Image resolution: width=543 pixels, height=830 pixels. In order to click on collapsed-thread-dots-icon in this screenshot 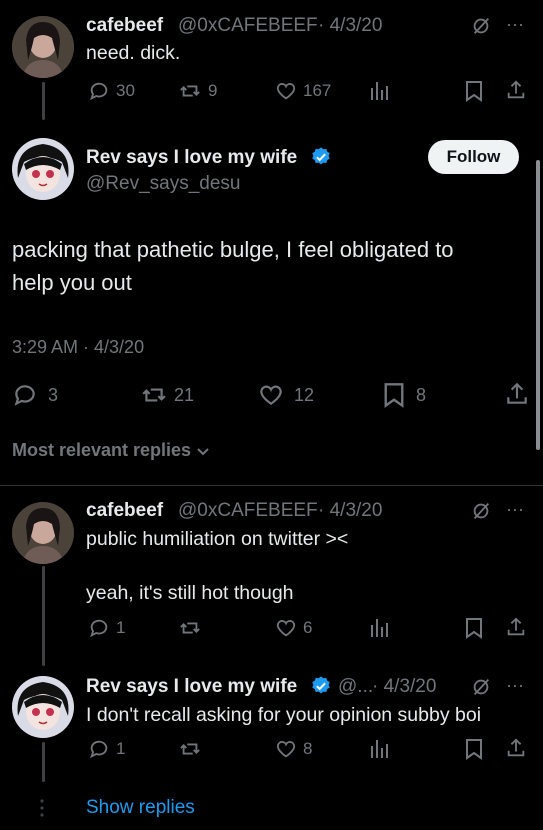, I will do `click(42, 808)`.